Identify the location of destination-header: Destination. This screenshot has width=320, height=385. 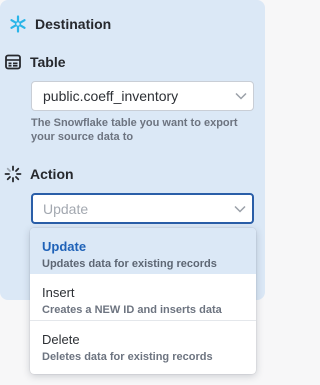
(59, 24).